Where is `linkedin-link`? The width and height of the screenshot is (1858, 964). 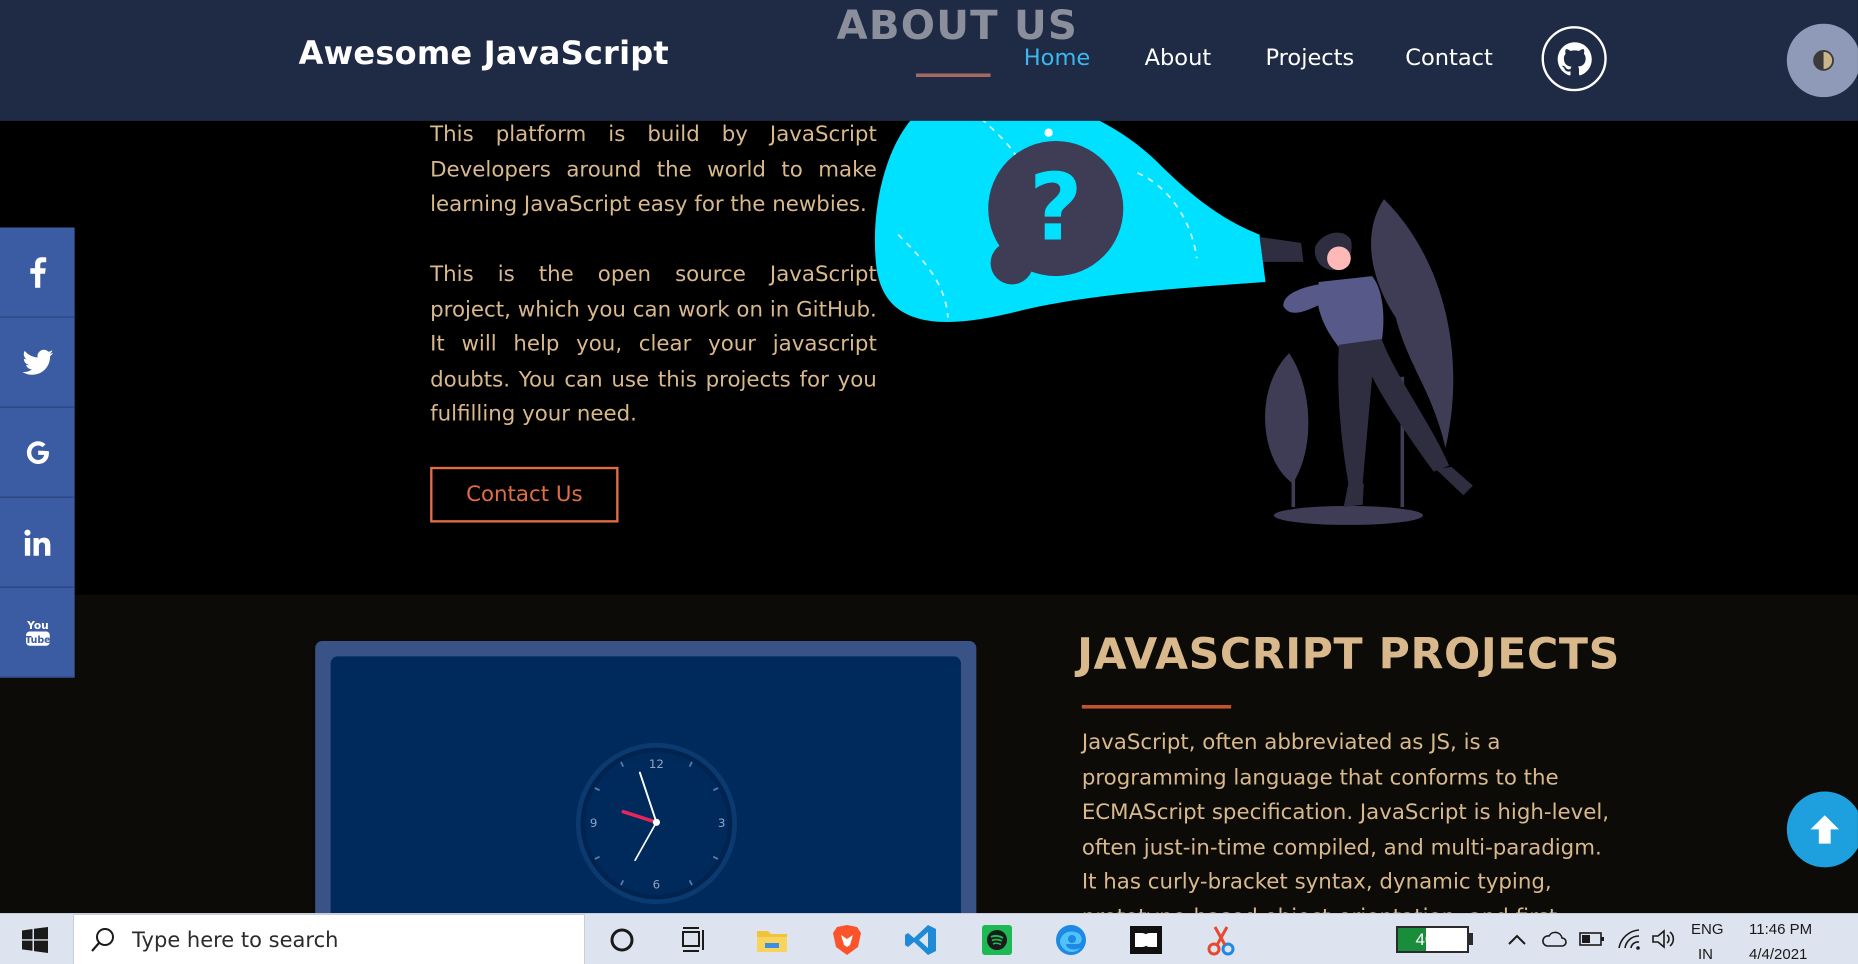
linkedin-link is located at coordinates (37, 542).